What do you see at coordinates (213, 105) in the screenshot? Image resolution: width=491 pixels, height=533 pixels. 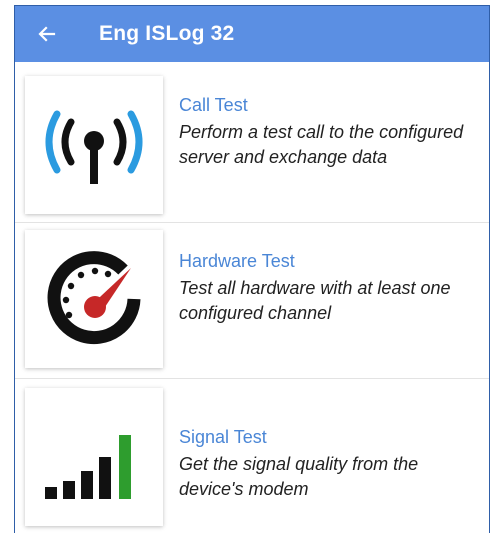 I see `call-test-title: Call Test` at bounding box center [213, 105].